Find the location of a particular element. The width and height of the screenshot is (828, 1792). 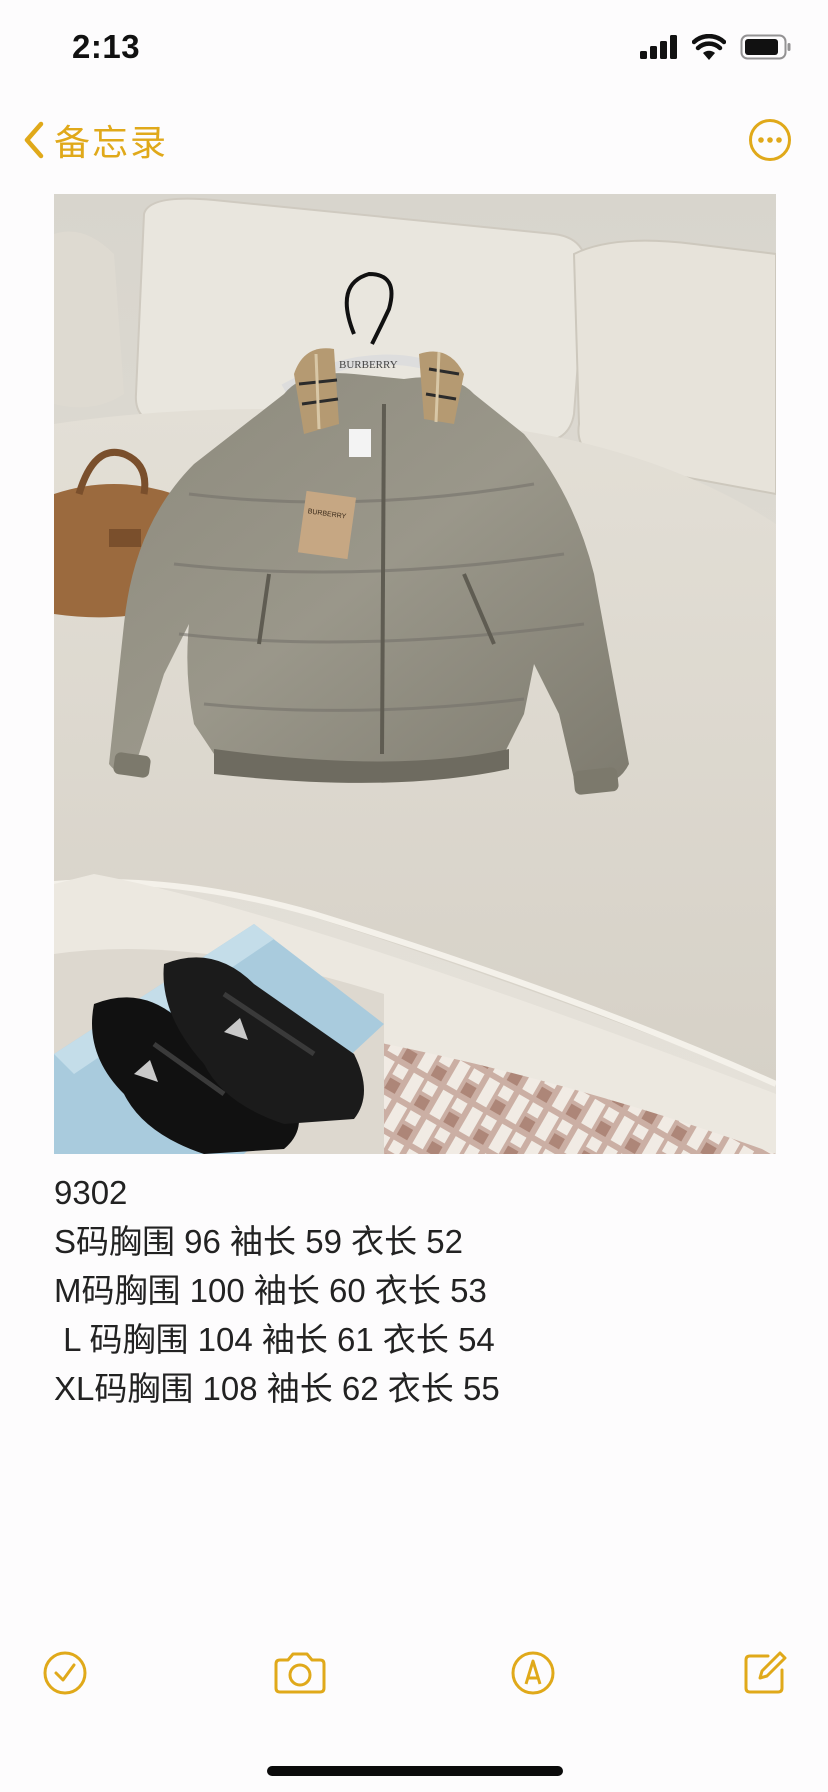

compose-button is located at coordinates (765, 1675).